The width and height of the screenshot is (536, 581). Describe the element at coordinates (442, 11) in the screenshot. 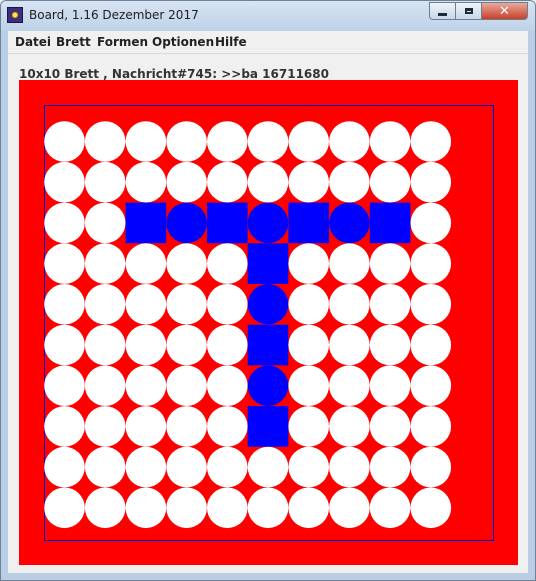

I see `minimize-button` at that location.